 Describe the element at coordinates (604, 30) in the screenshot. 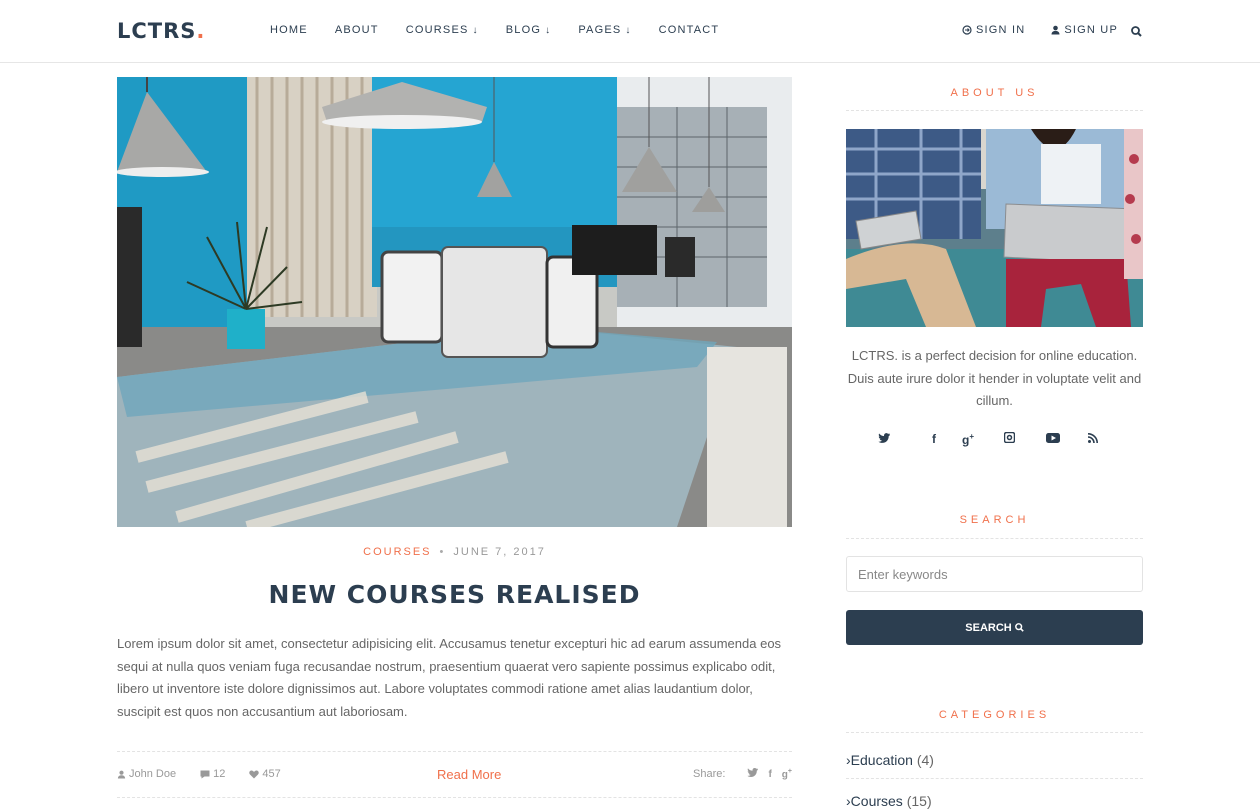

I see `nav-item-pages: PAGES ↓` at that location.